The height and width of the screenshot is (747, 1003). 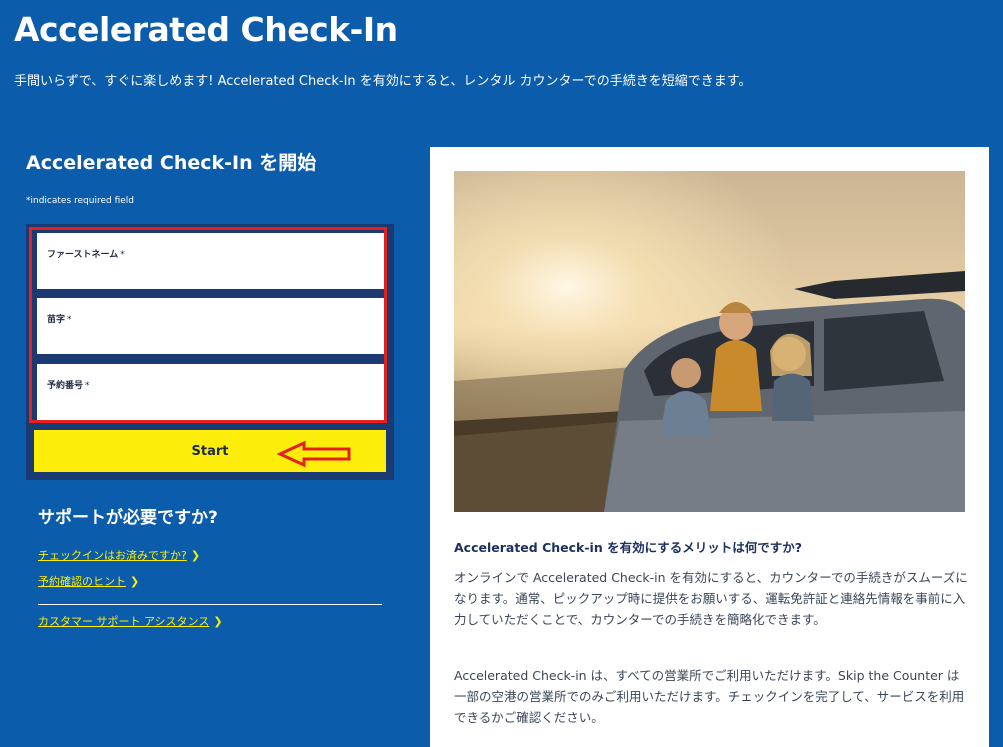 I want to click on benefit-heading: Accelerated Check-in を有効にするメリットは何ですか?, so click(x=628, y=547).